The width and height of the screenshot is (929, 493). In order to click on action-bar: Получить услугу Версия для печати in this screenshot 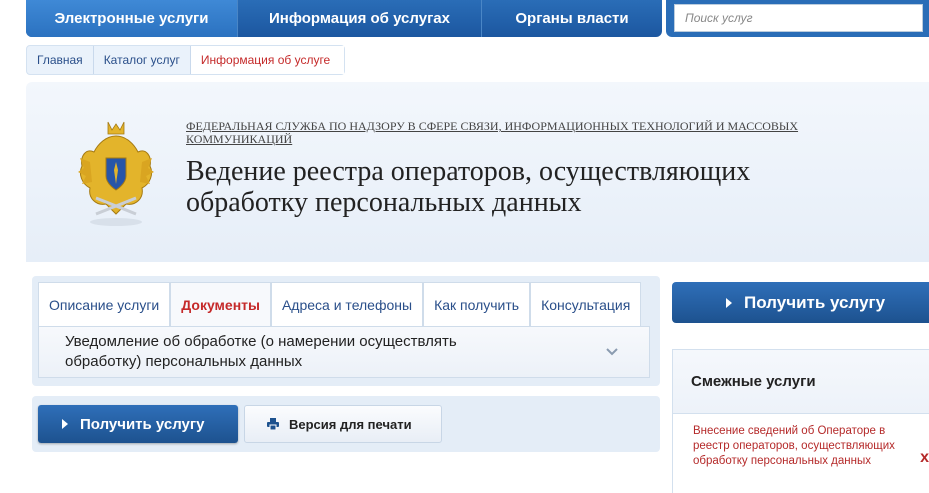, I will do `click(346, 424)`.